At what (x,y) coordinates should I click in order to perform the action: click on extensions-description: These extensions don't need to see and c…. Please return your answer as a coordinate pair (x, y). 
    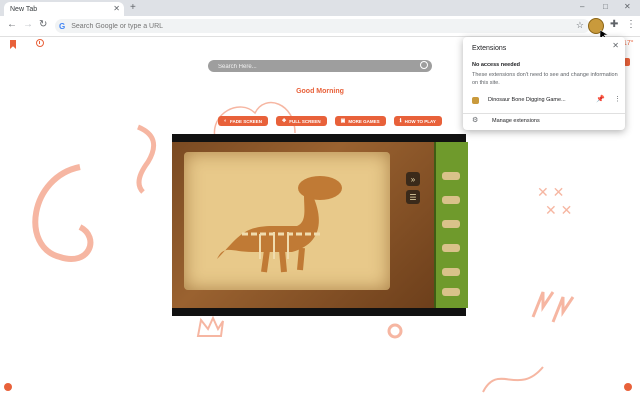
    Looking at the image, I should click on (545, 79).